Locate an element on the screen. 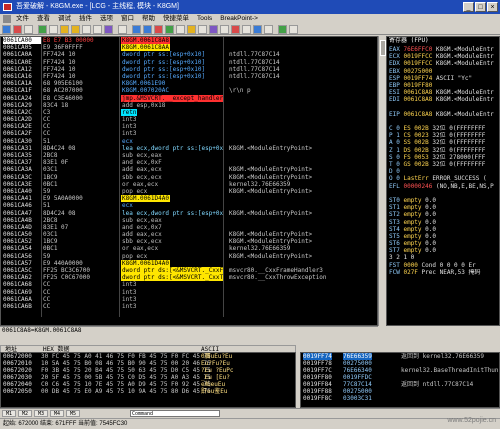 Image resolution: width=500 pixels, height=429 pixels. breakpoints-window-icon is located at coordinates (235, 29).